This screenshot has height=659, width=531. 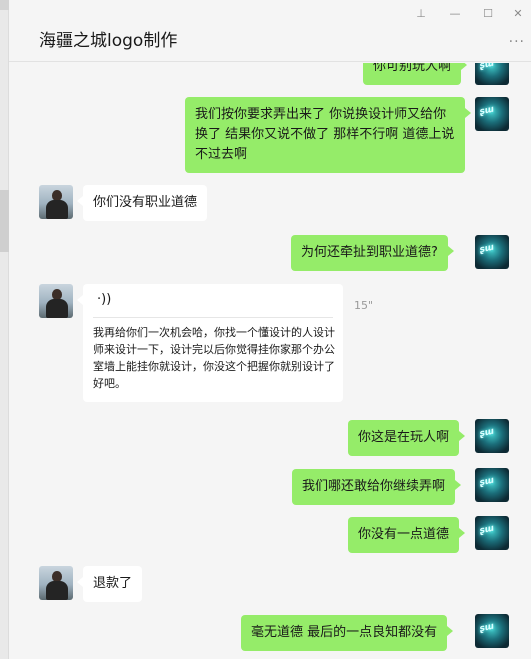 What do you see at coordinates (213, 317) in the screenshot?
I see `voice-divider` at bounding box center [213, 317].